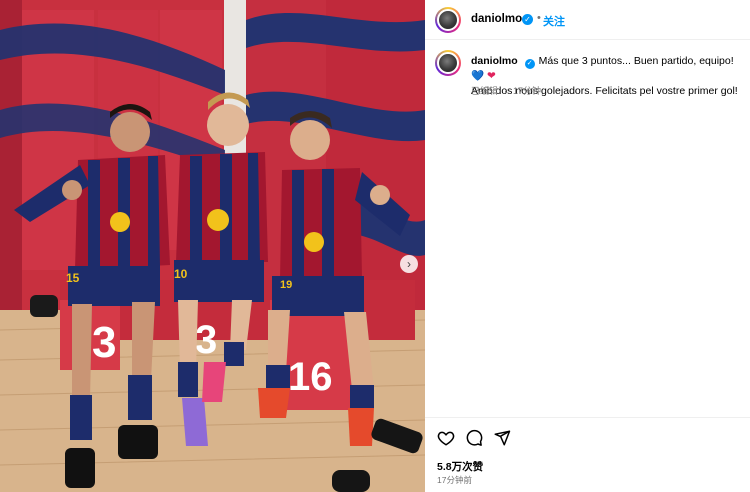  What do you see at coordinates (527, 91) in the screenshot?
I see `caption-time: 17分钟` at bounding box center [527, 91].